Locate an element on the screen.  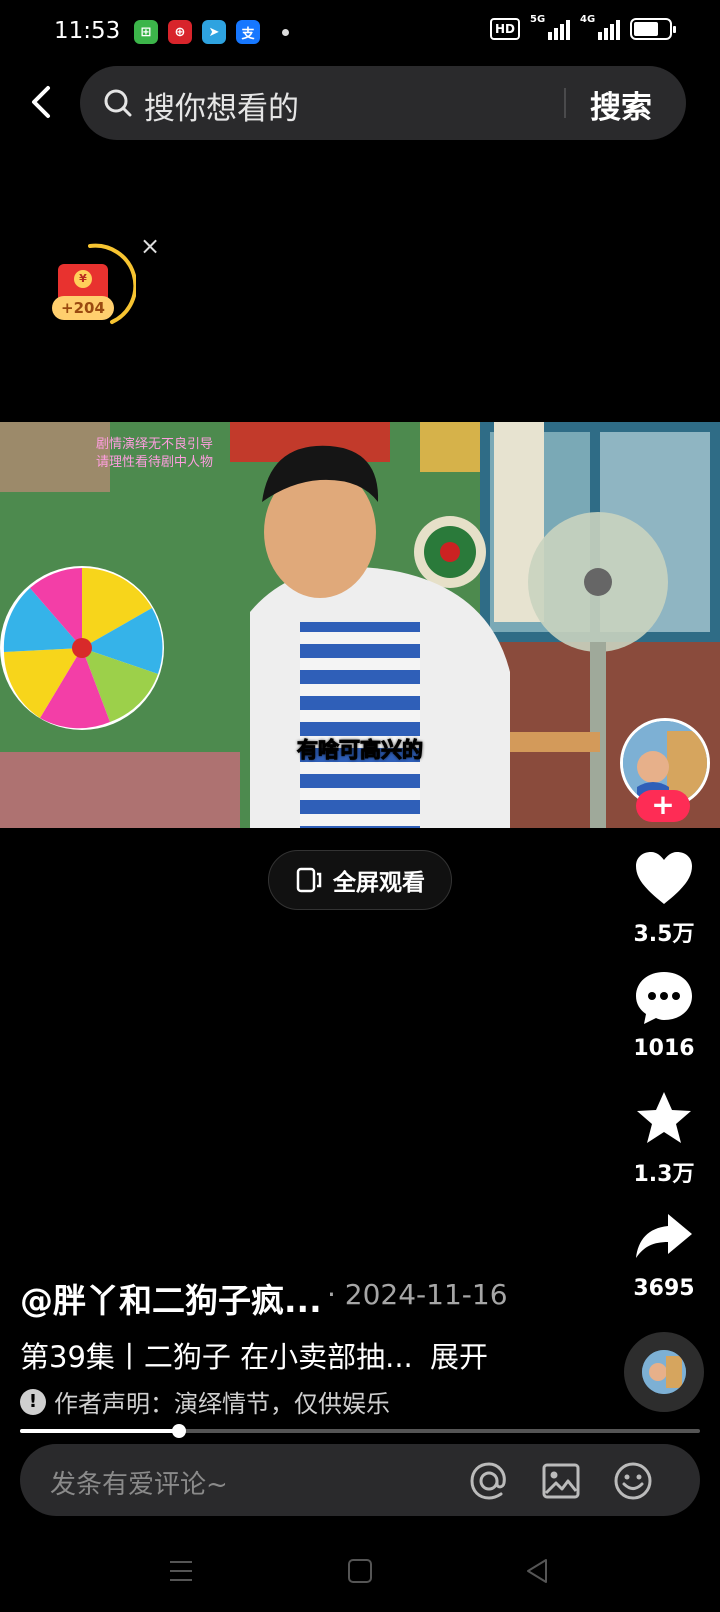
author-notice: ! 作者声明：演绎情节，仅供娱乐 is located at coordinates (205, 1401).